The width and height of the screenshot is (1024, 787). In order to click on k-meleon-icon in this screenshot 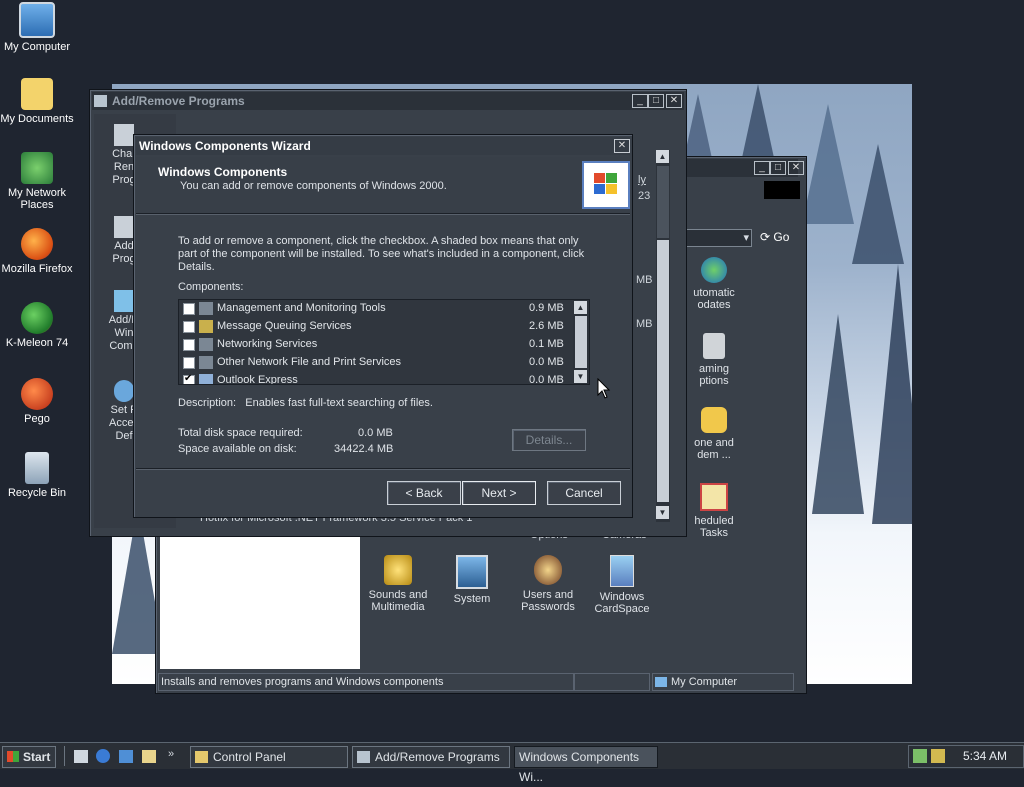, I will do `click(37, 318)`.